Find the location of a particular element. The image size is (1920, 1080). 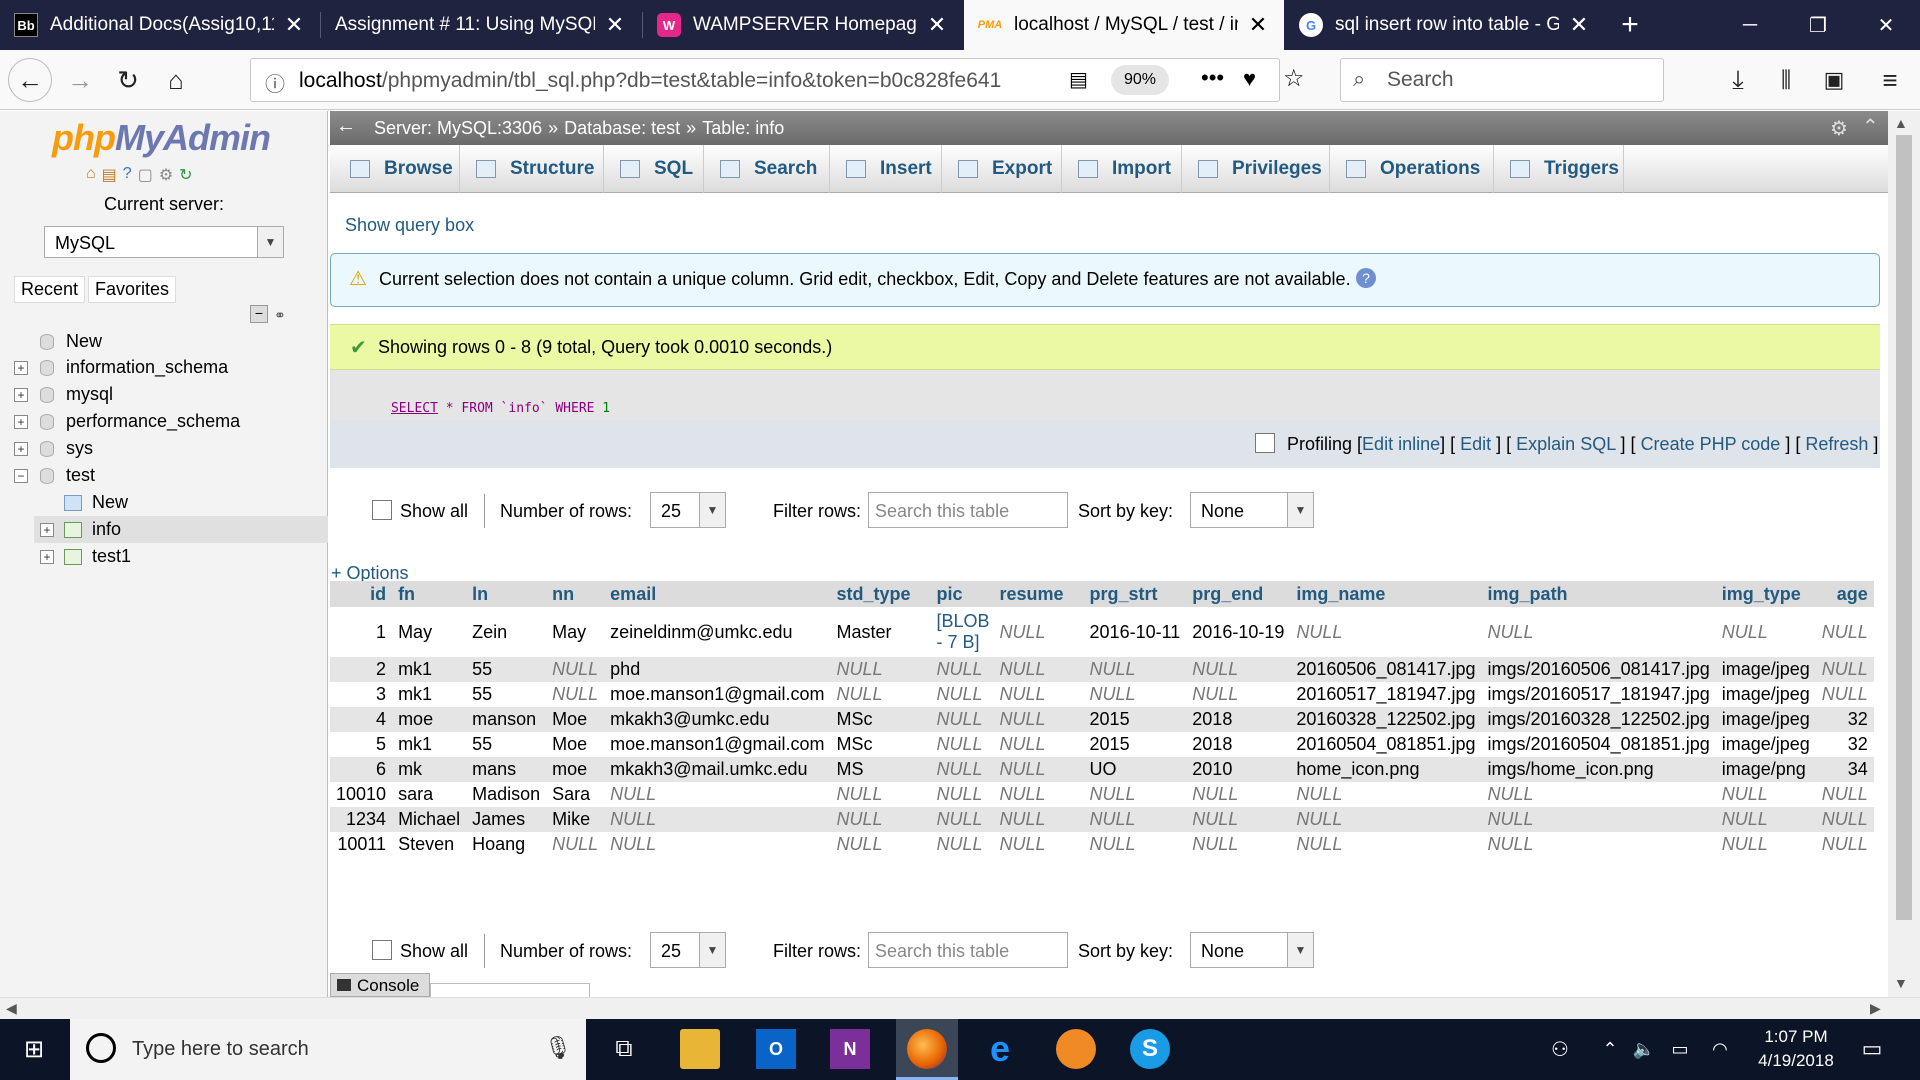

server-crumb: Server: MySQL:3306 is located at coordinates (458, 128).